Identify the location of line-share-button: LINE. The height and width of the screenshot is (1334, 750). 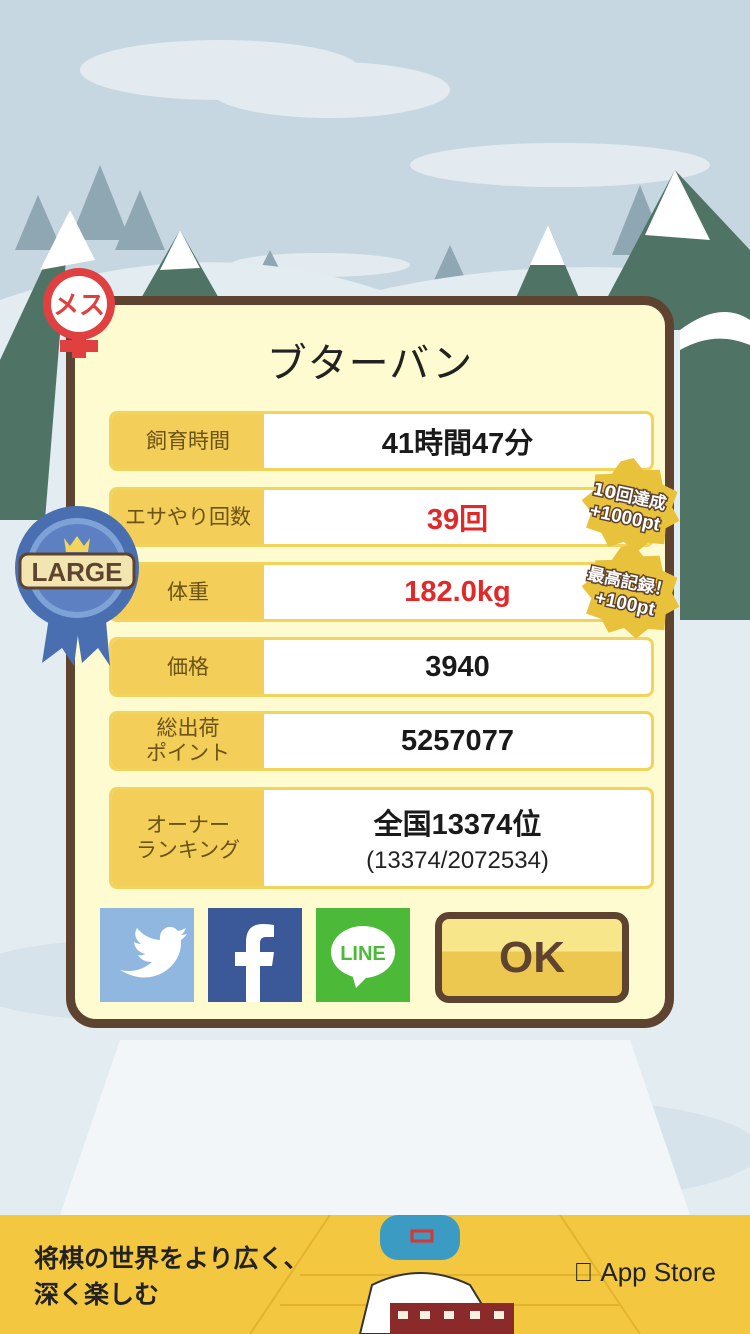
(363, 955).